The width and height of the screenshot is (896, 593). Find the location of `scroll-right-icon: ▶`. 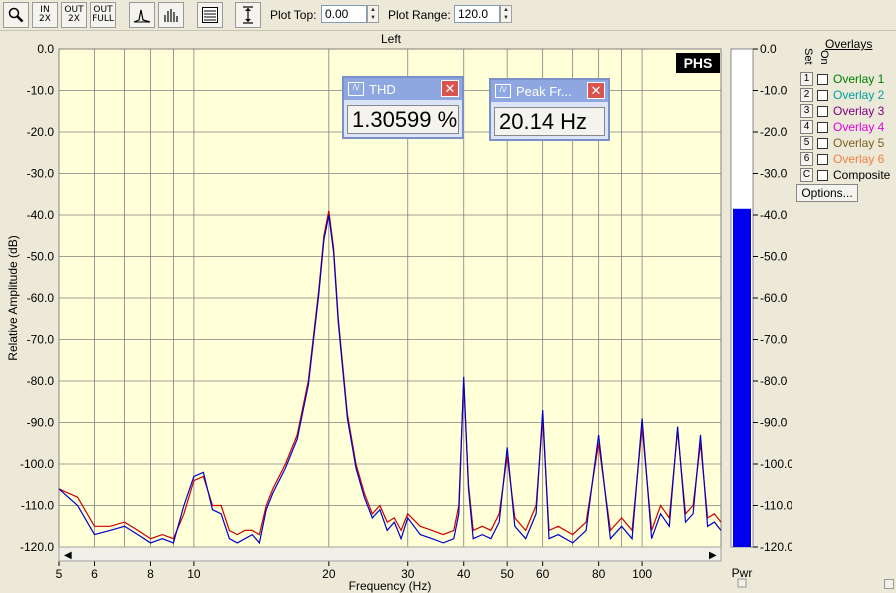

scroll-right-icon: ▶ is located at coordinates (713, 555).